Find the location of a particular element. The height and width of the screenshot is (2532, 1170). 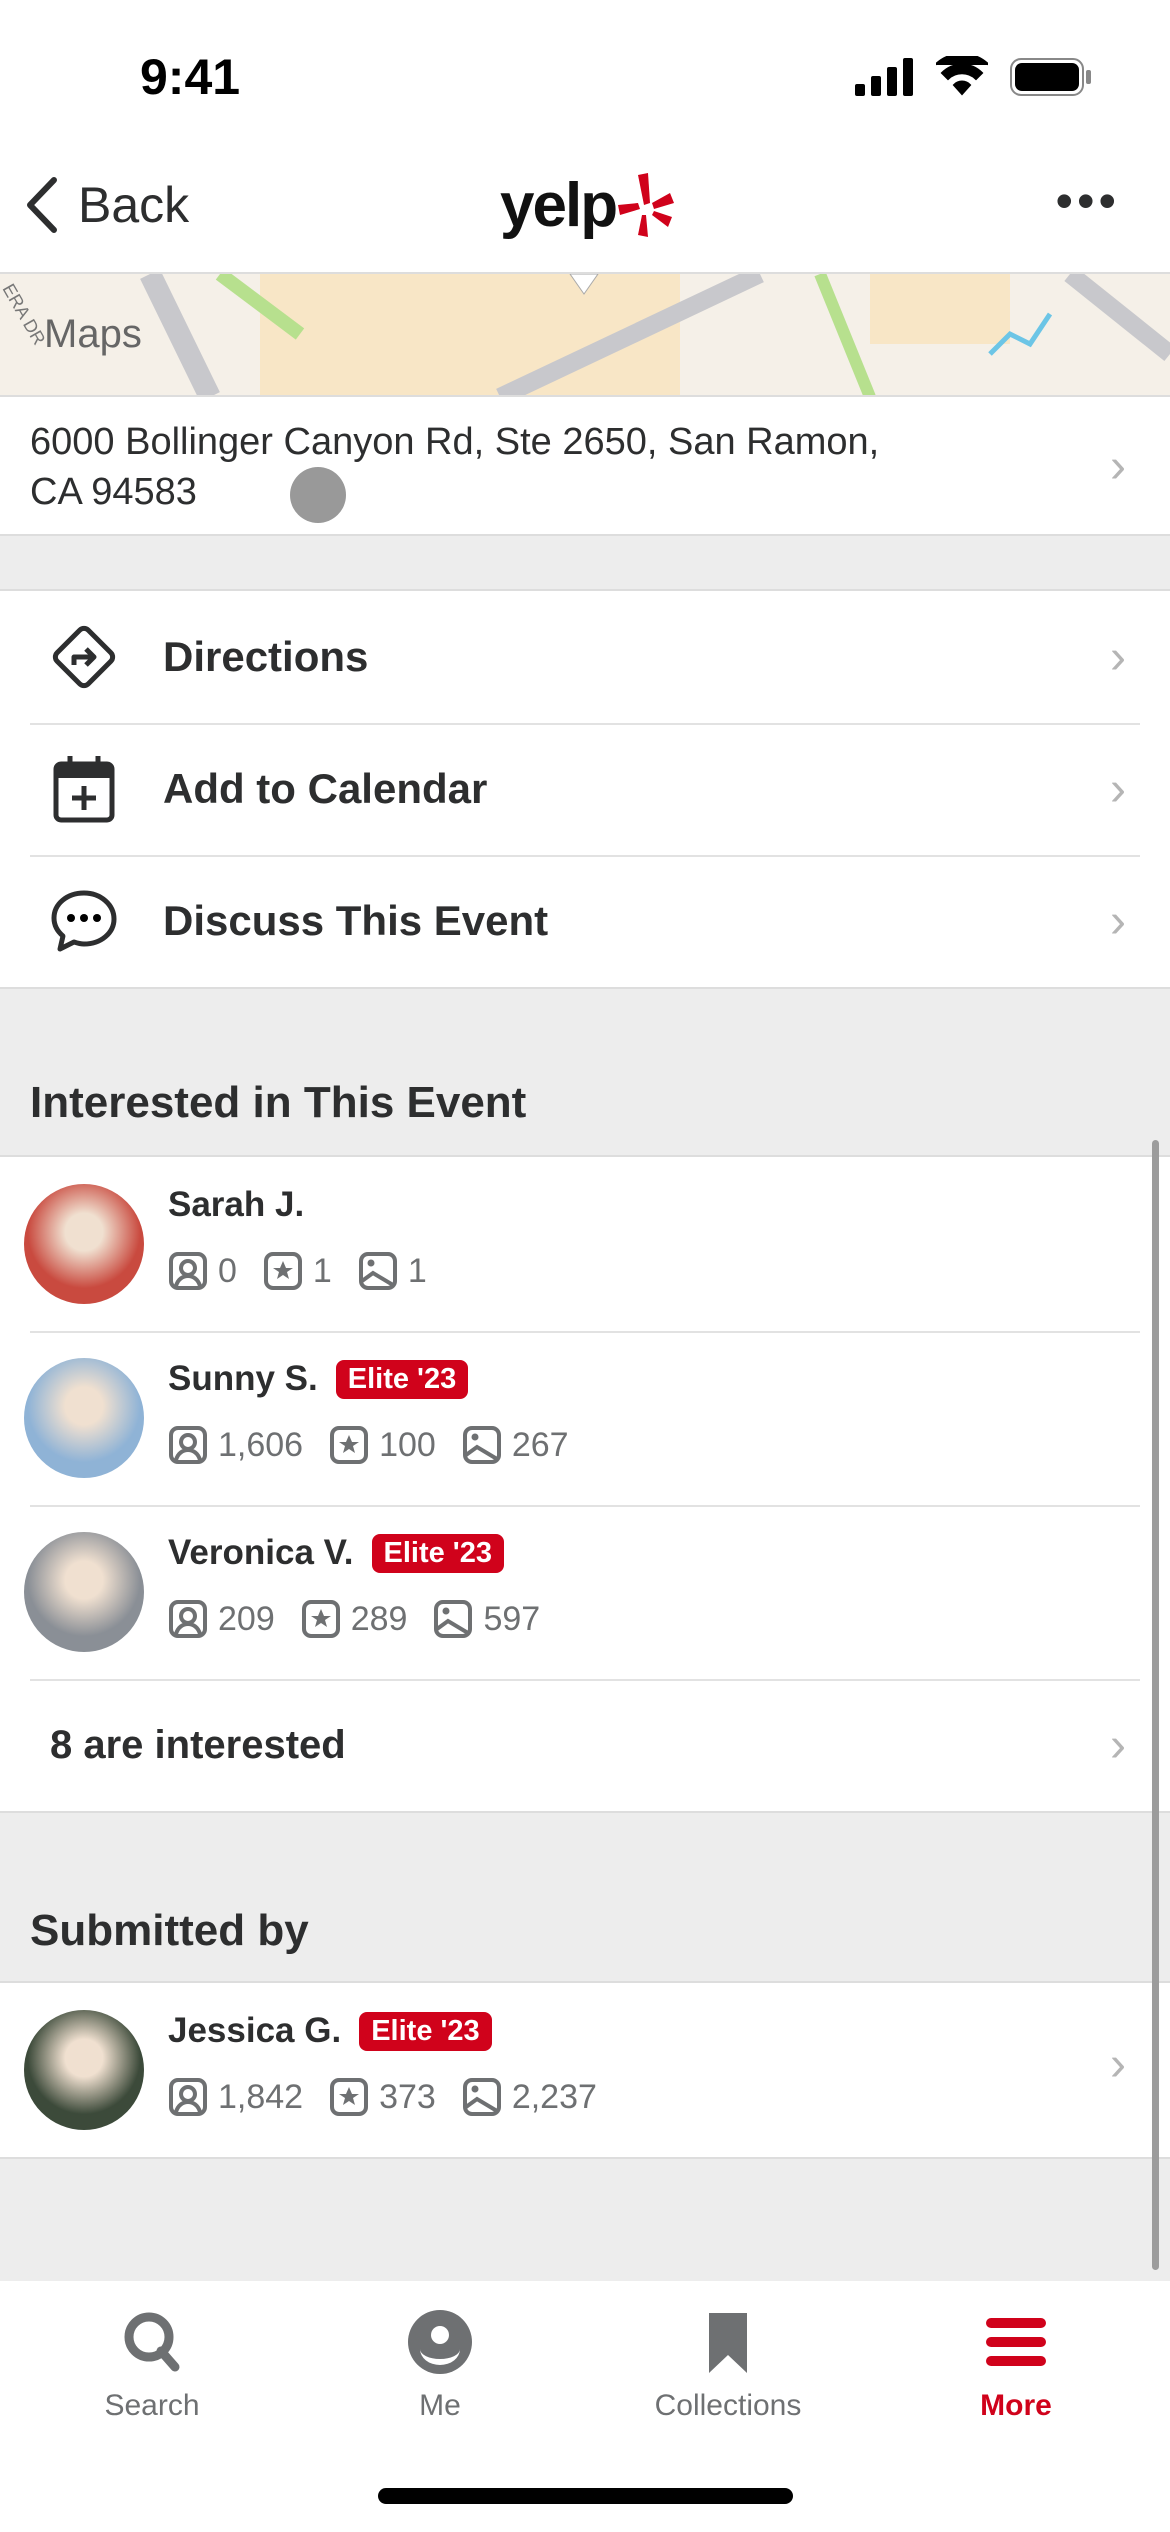

submitted-by-list: Jessica G. Elite '23 1,842 373 2,237 › is located at coordinates (585, 2070).